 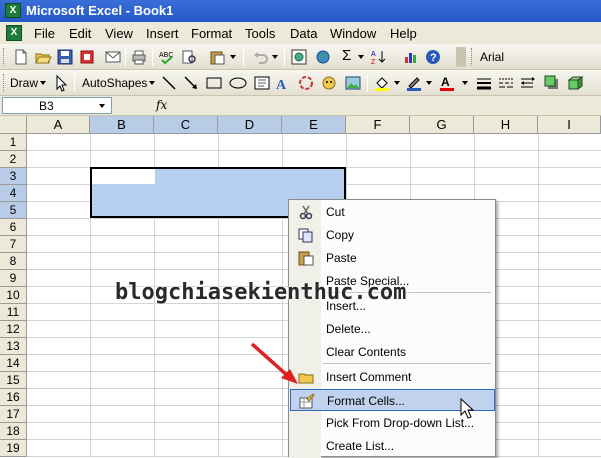 I want to click on select-objects-icon, so click(x=61, y=83).